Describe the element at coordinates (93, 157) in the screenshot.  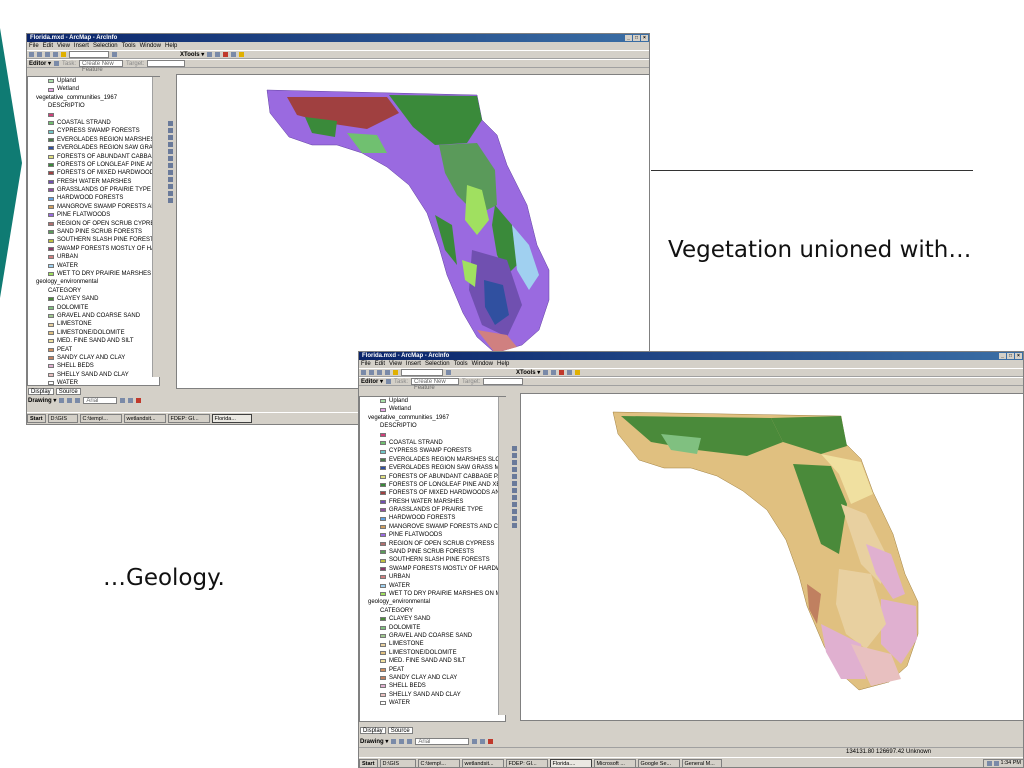
I see `legend-item: FORESTS OF ABUNDANT CABBAGE PALMS` at that location.